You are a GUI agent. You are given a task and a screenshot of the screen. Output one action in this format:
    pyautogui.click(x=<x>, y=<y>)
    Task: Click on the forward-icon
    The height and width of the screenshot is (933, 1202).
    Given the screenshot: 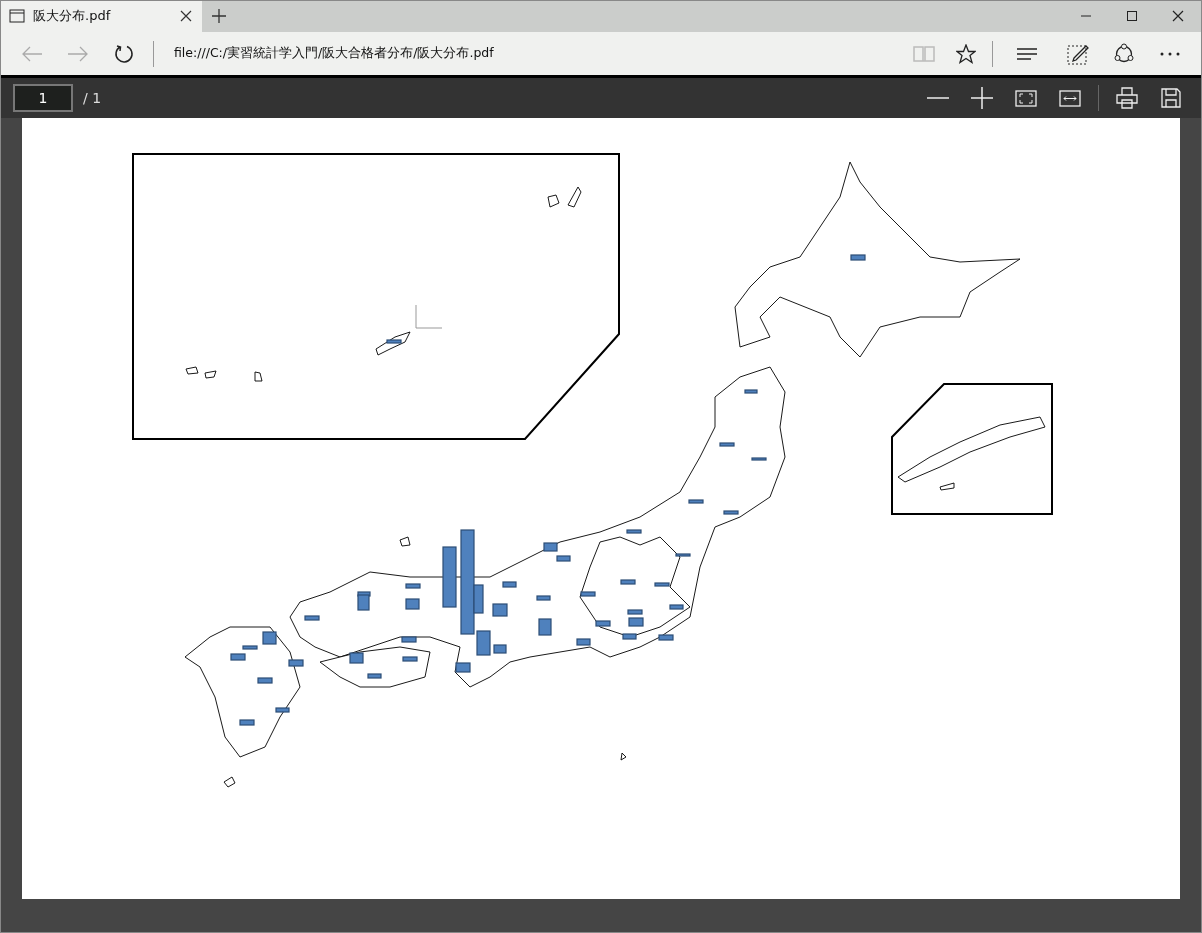 What is the action you would take?
    pyautogui.click(x=78, y=53)
    